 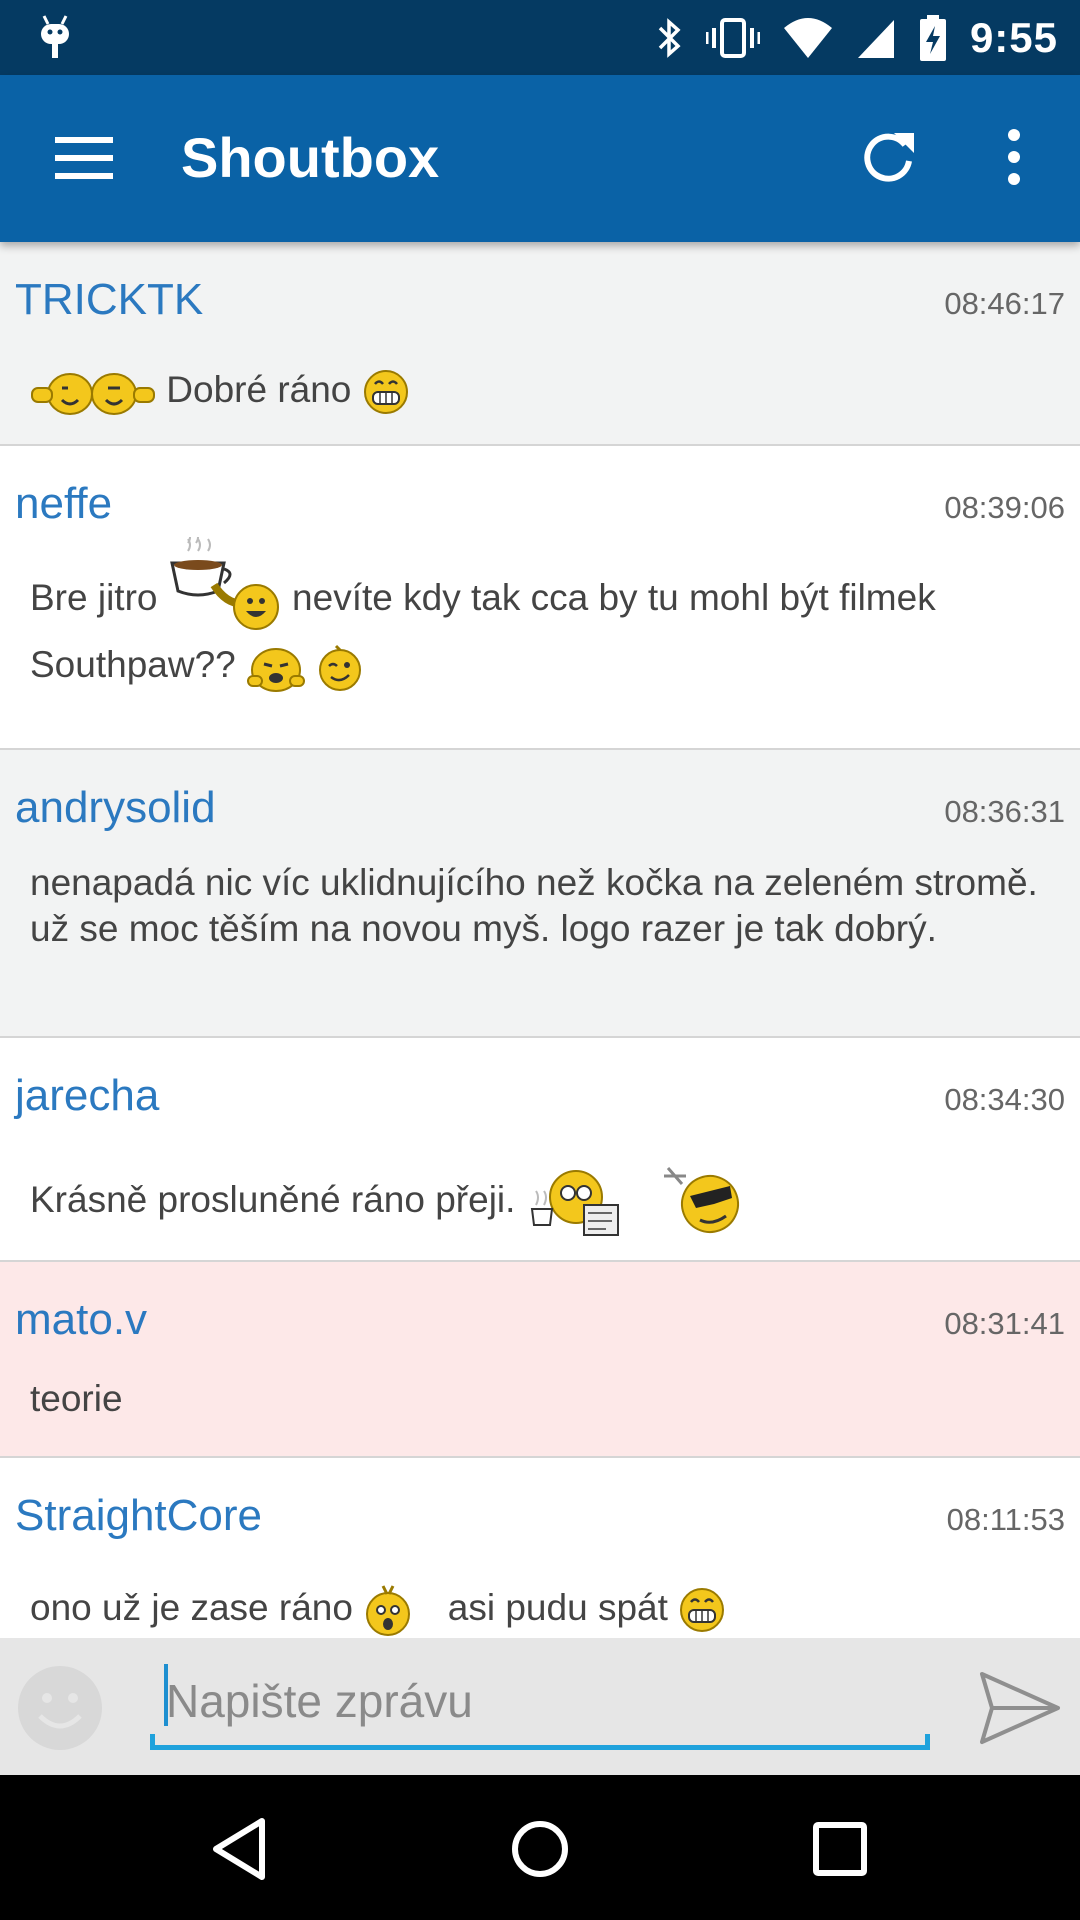 I want to click on coffee-emoticon-icon, so click(x=224, y=584).